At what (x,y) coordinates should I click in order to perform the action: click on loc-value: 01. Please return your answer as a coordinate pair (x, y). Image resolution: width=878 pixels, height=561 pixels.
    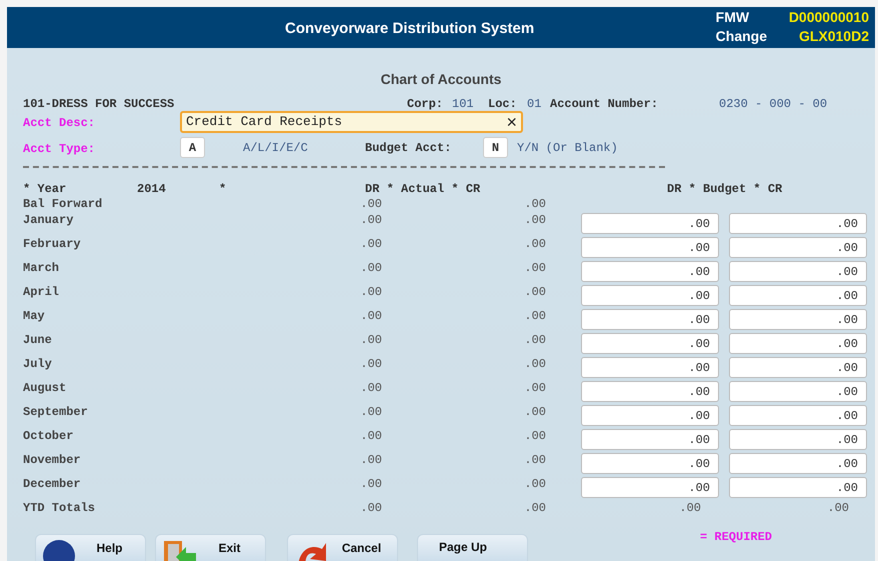
    Looking at the image, I should click on (534, 104).